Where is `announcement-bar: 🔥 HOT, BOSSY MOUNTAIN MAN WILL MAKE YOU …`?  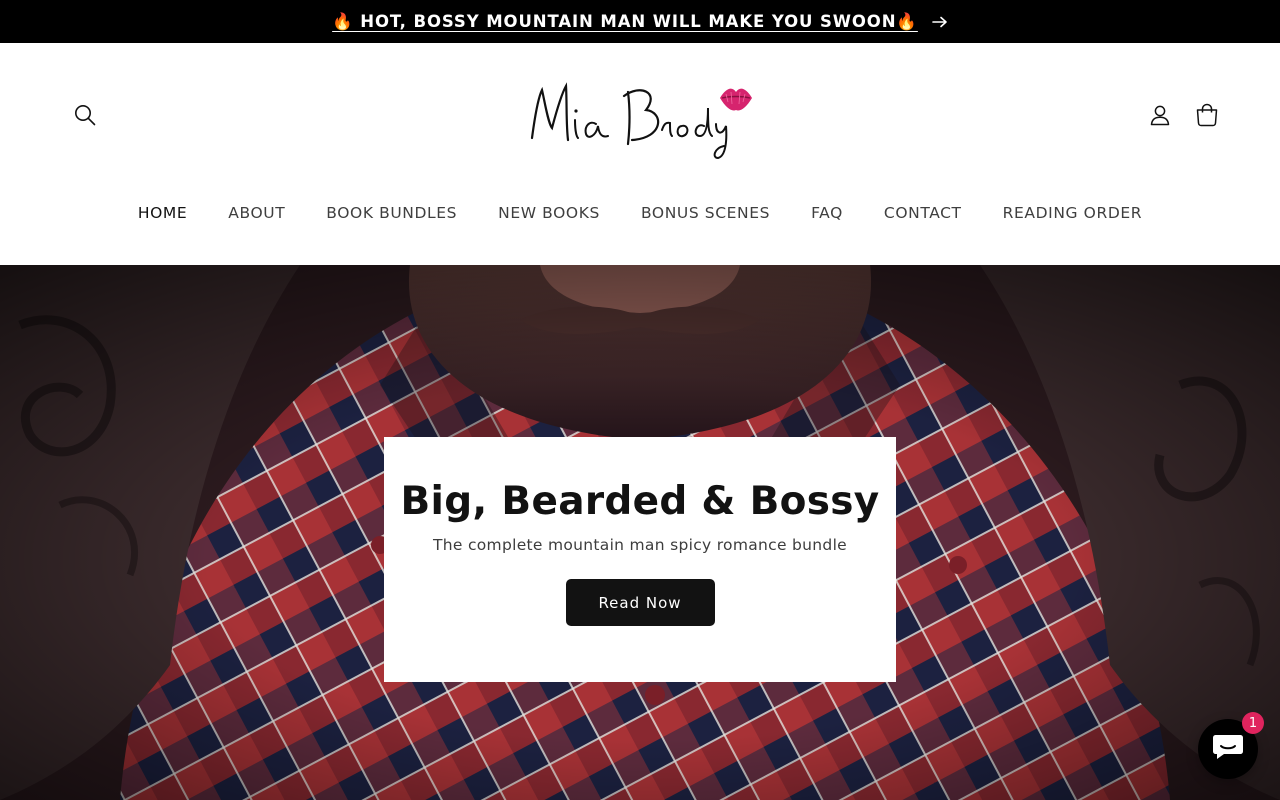
announcement-bar: 🔥 HOT, BOSSY MOUNTAIN MAN WILL MAKE YOU … is located at coordinates (640, 21).